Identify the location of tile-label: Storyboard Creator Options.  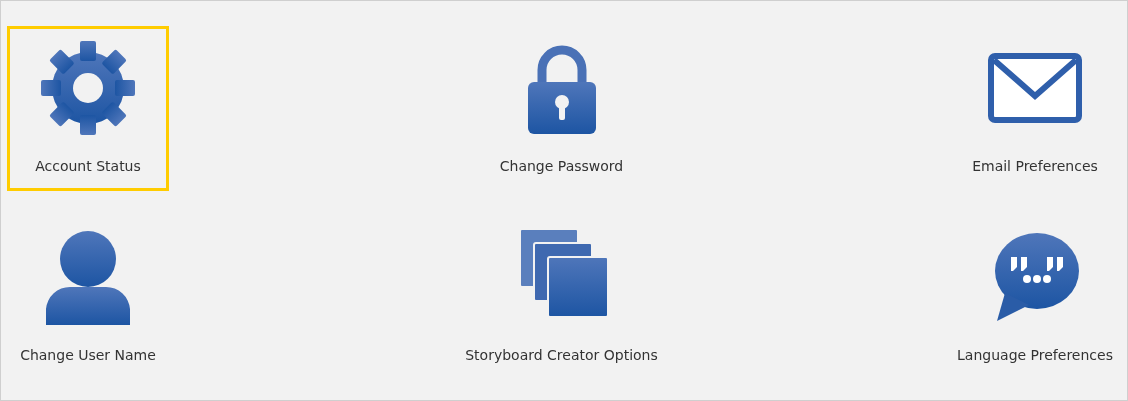
(561, 355).